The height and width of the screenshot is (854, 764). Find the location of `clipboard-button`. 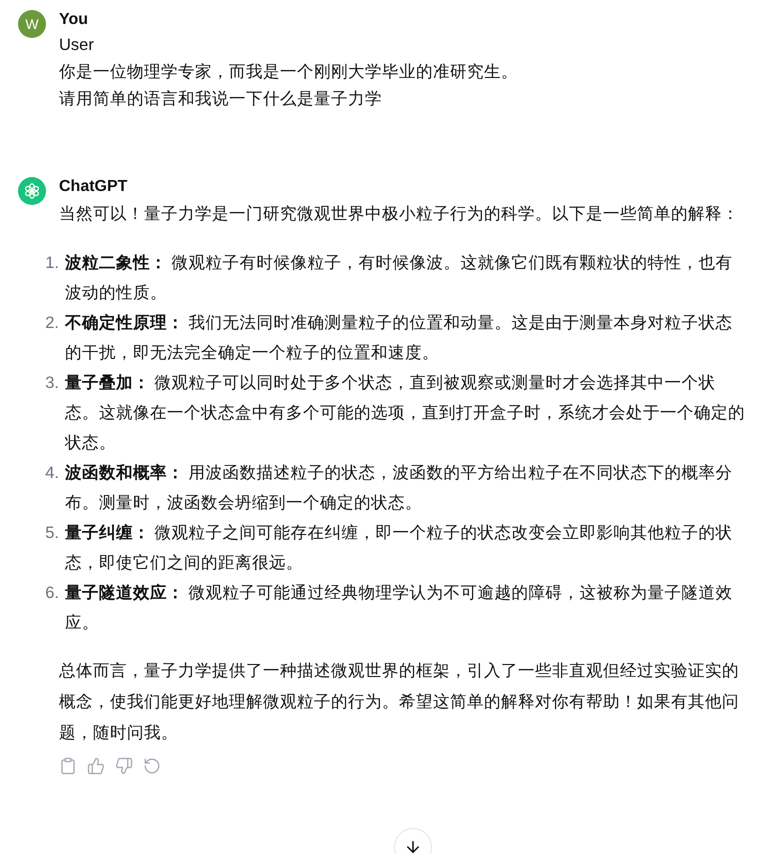

clipboard-button is located at coordinates (68, 766).